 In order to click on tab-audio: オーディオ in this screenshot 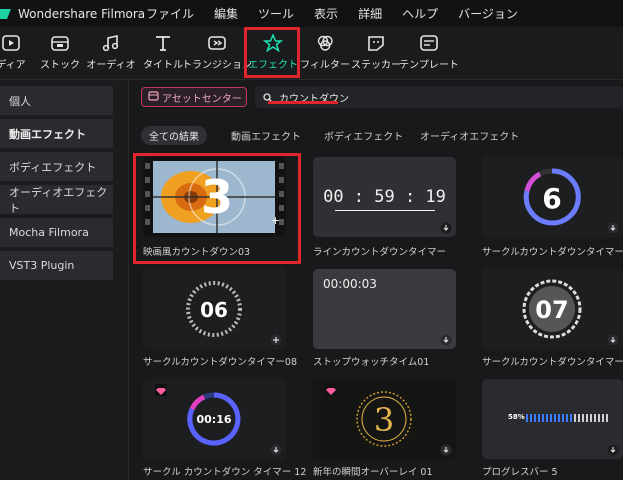, I will do `click(111, 54)`.